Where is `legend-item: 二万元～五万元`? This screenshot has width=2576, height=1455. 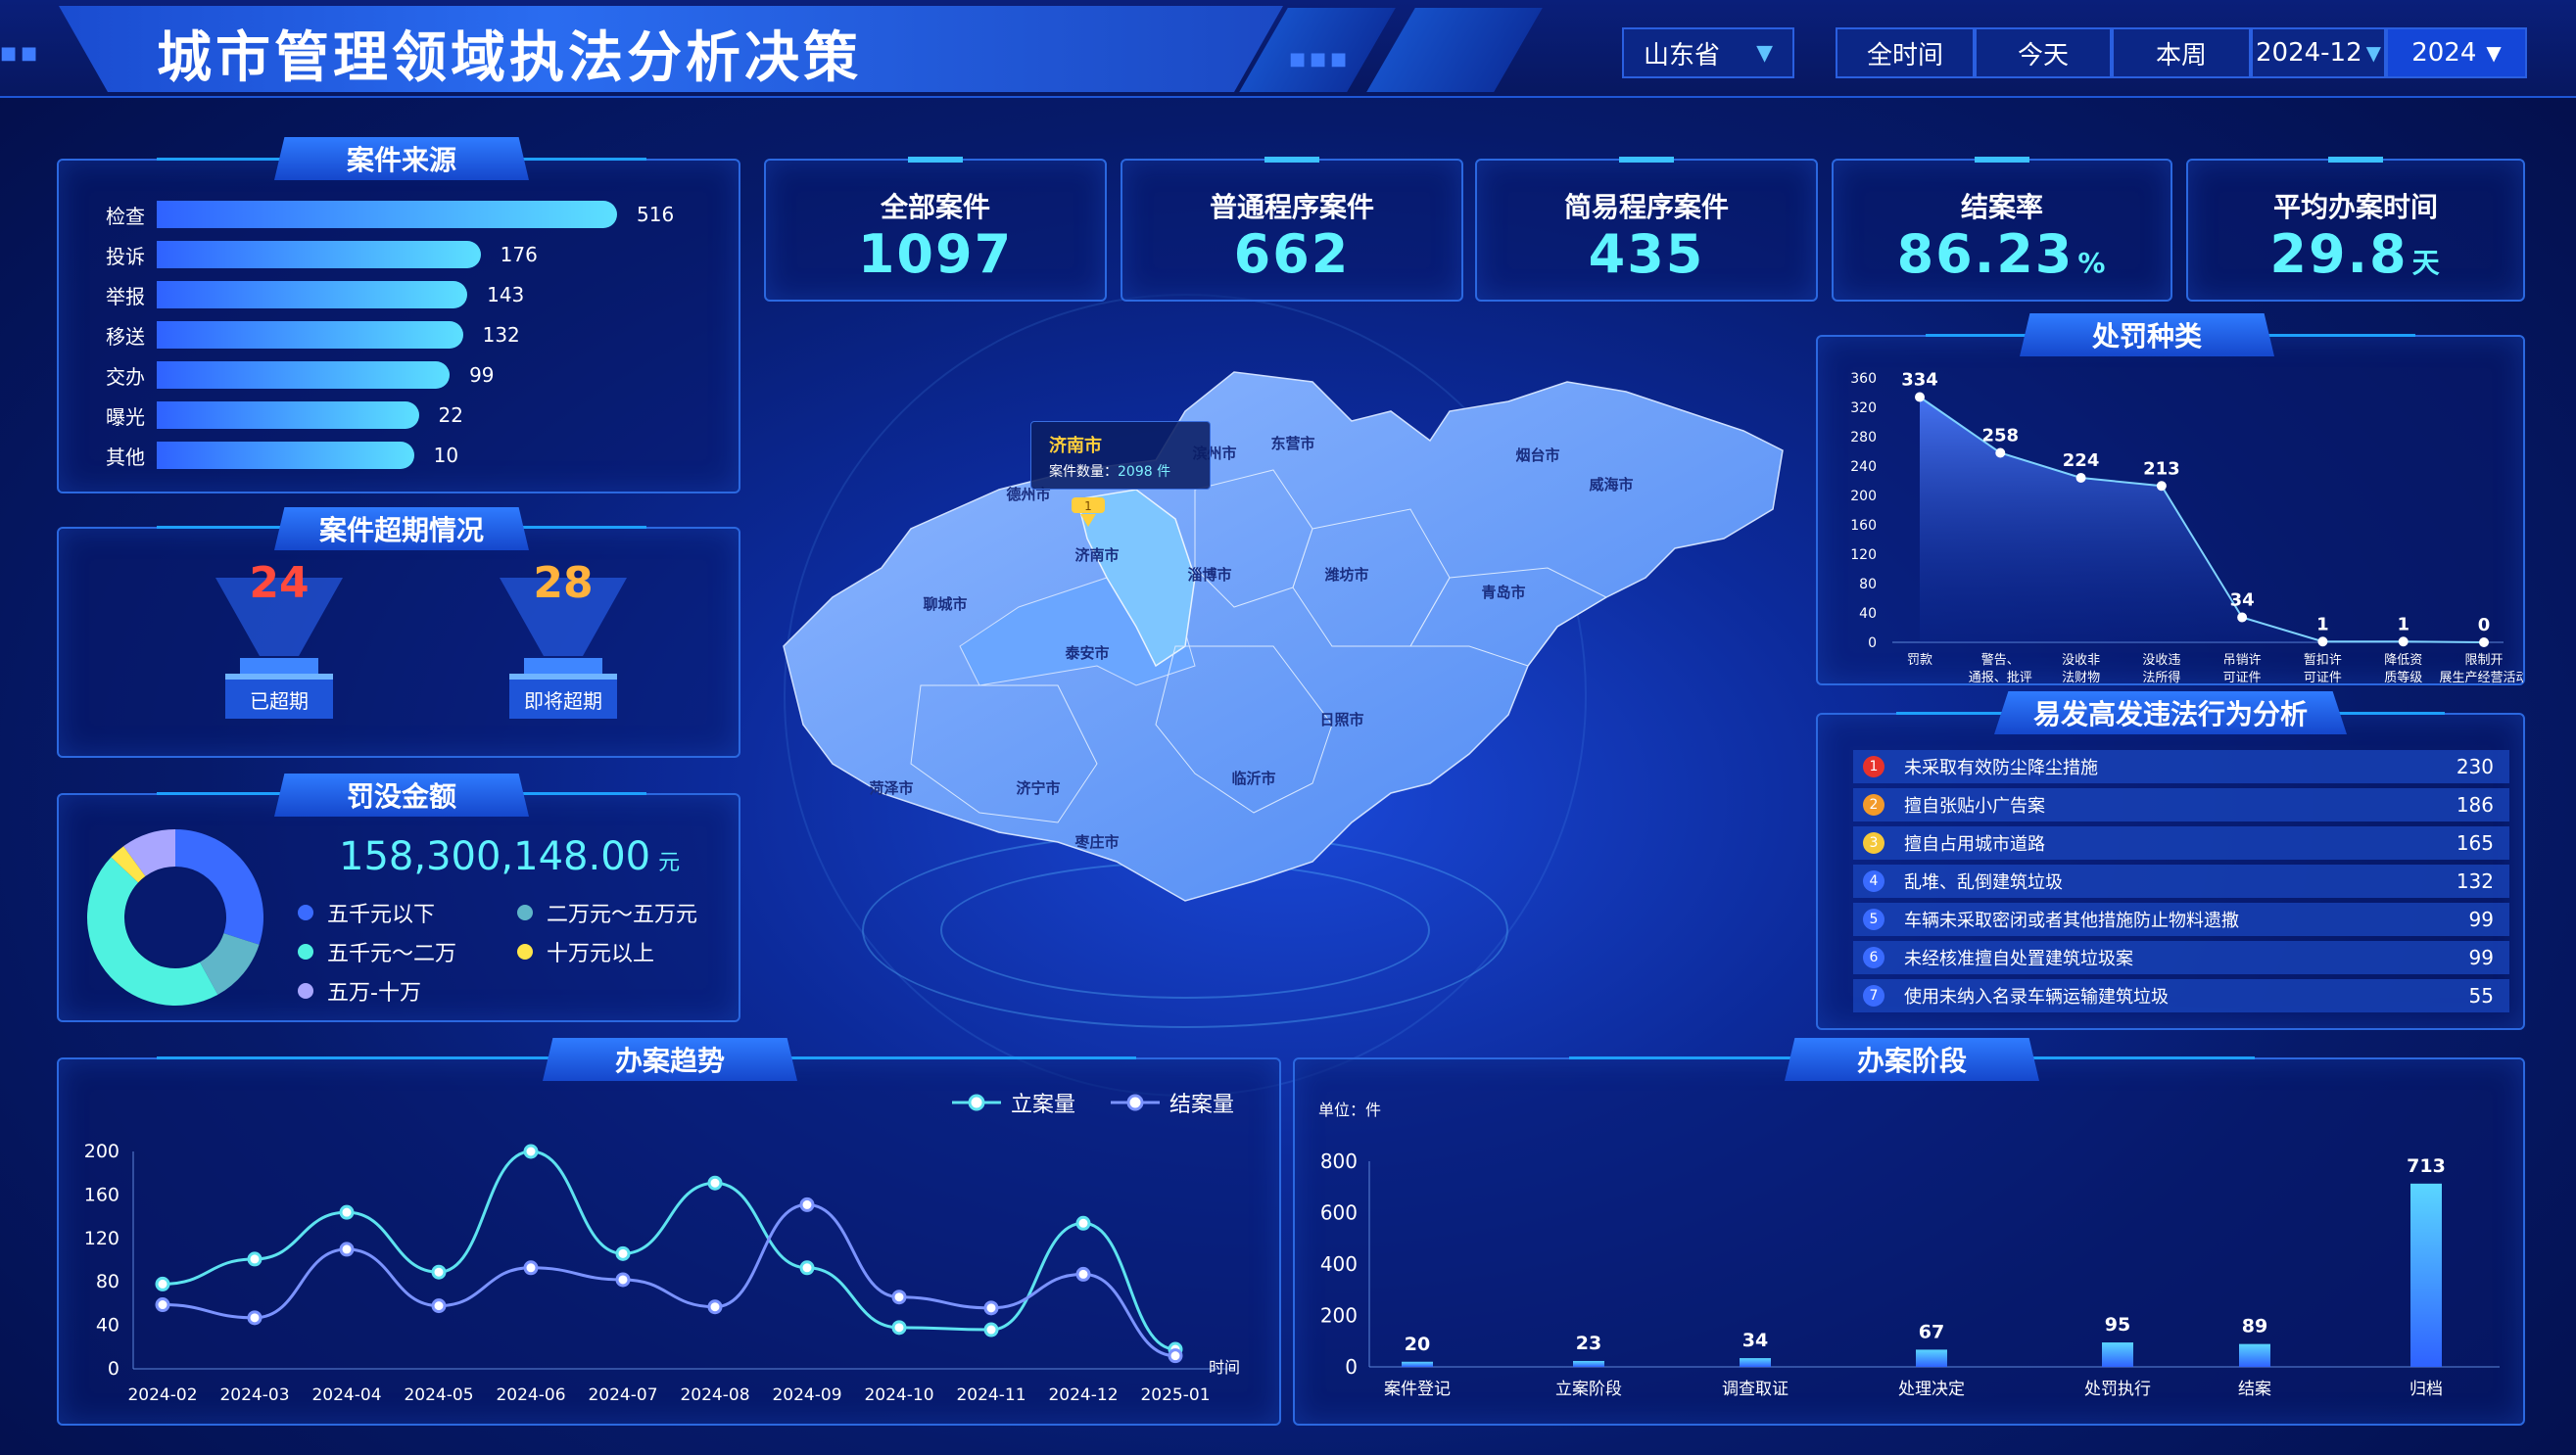 legend-item: 二万元～五万元 is located at coordinates (607, 912).